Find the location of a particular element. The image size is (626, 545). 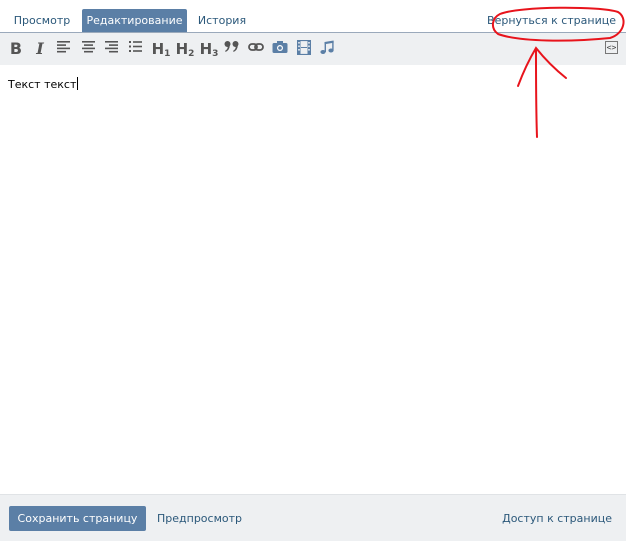

heading-1-icon: H1 is located at coordinates (161, 49).